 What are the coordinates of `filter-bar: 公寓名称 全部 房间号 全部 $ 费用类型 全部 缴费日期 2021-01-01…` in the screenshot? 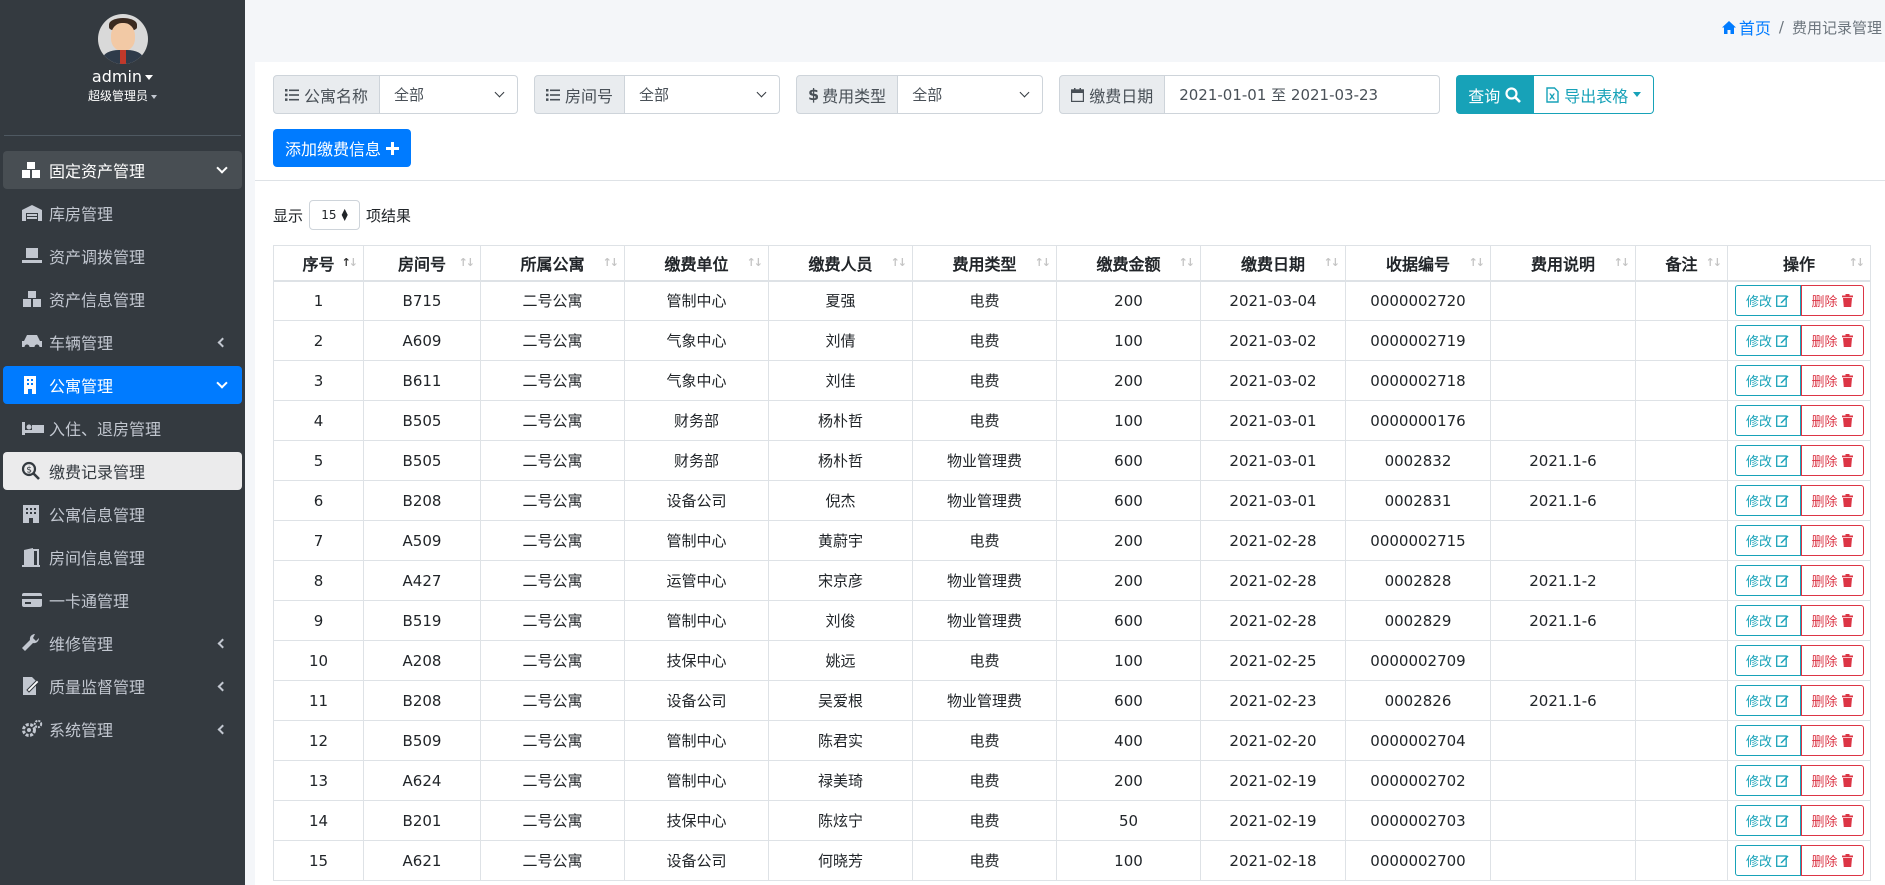 It's located at (964, 94).